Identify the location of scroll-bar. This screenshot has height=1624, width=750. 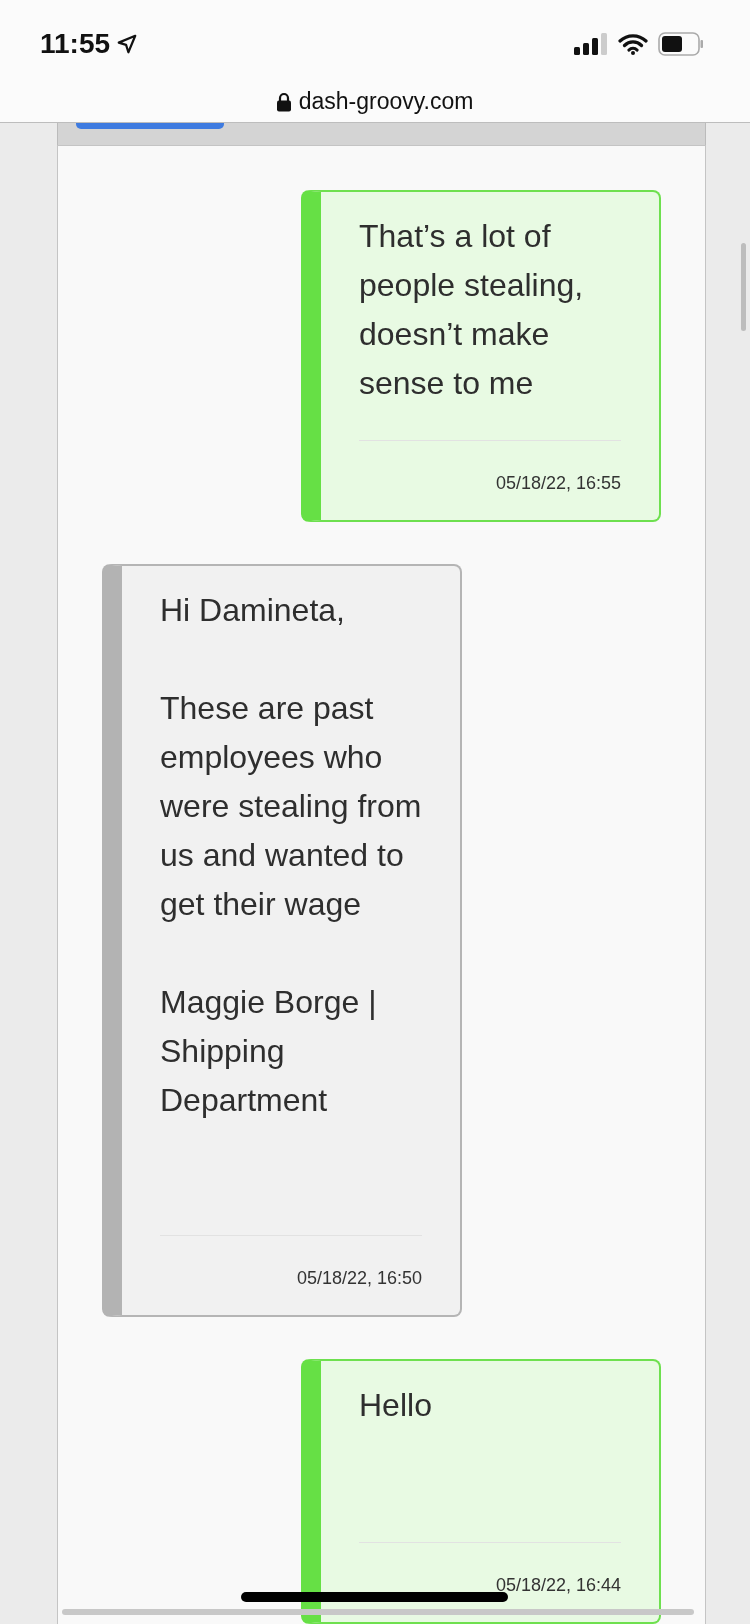
(743, 287).